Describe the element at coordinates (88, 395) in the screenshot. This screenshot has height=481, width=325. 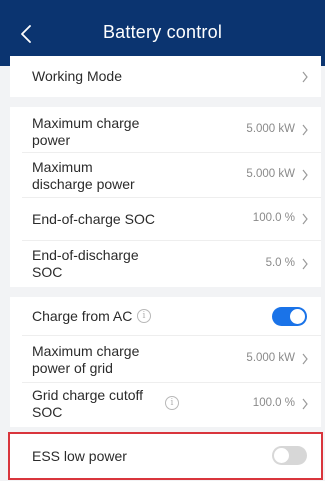
I see `grid-charge-cutoff-soc-label-line1: Grid charge cutoff` at that location.